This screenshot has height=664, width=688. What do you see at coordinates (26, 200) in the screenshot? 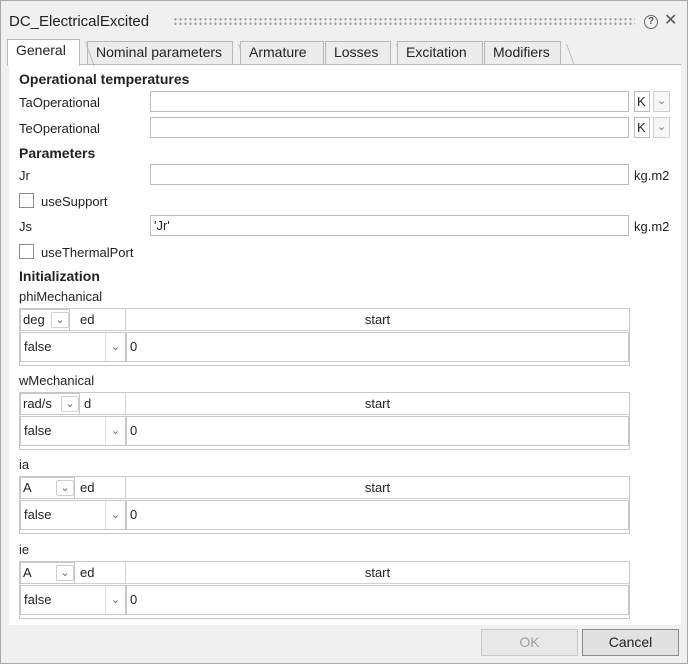
I see `use-support-checkbox` at bounding box center [26, 200].